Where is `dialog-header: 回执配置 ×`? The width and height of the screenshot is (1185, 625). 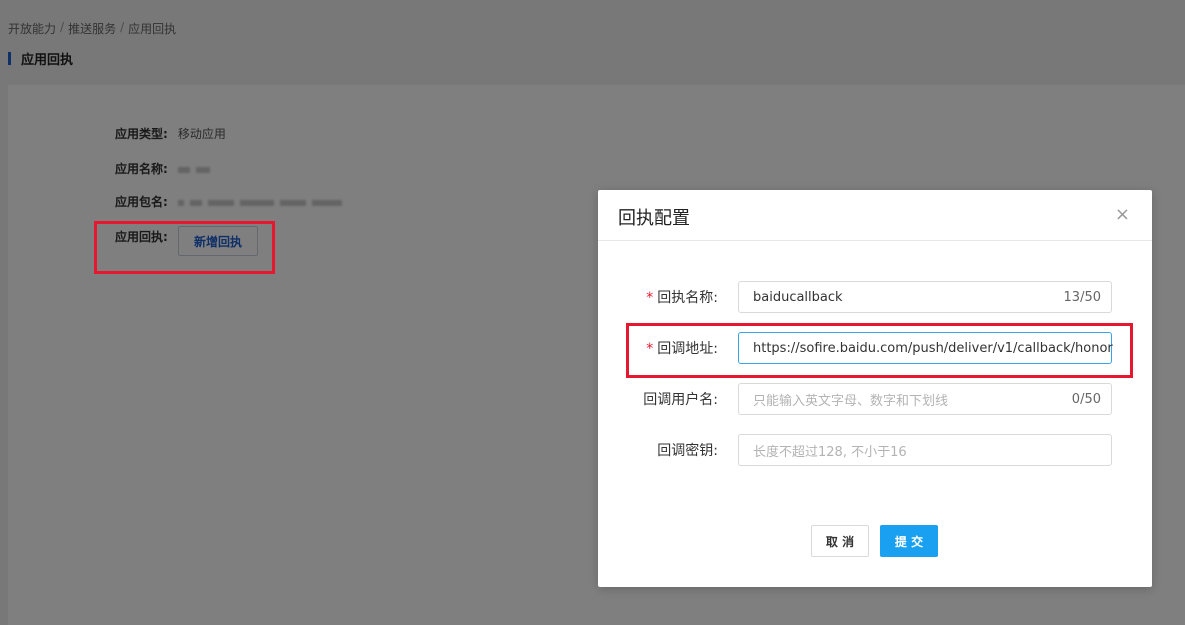 dialog-header: 回执配置 × is located at coordinates (875, 215).